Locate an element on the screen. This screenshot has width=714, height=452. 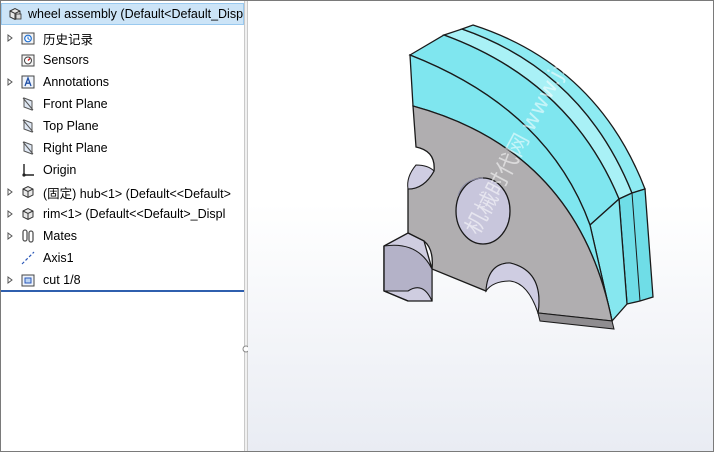
tree-end-divider is located at coordinates (122, 291).